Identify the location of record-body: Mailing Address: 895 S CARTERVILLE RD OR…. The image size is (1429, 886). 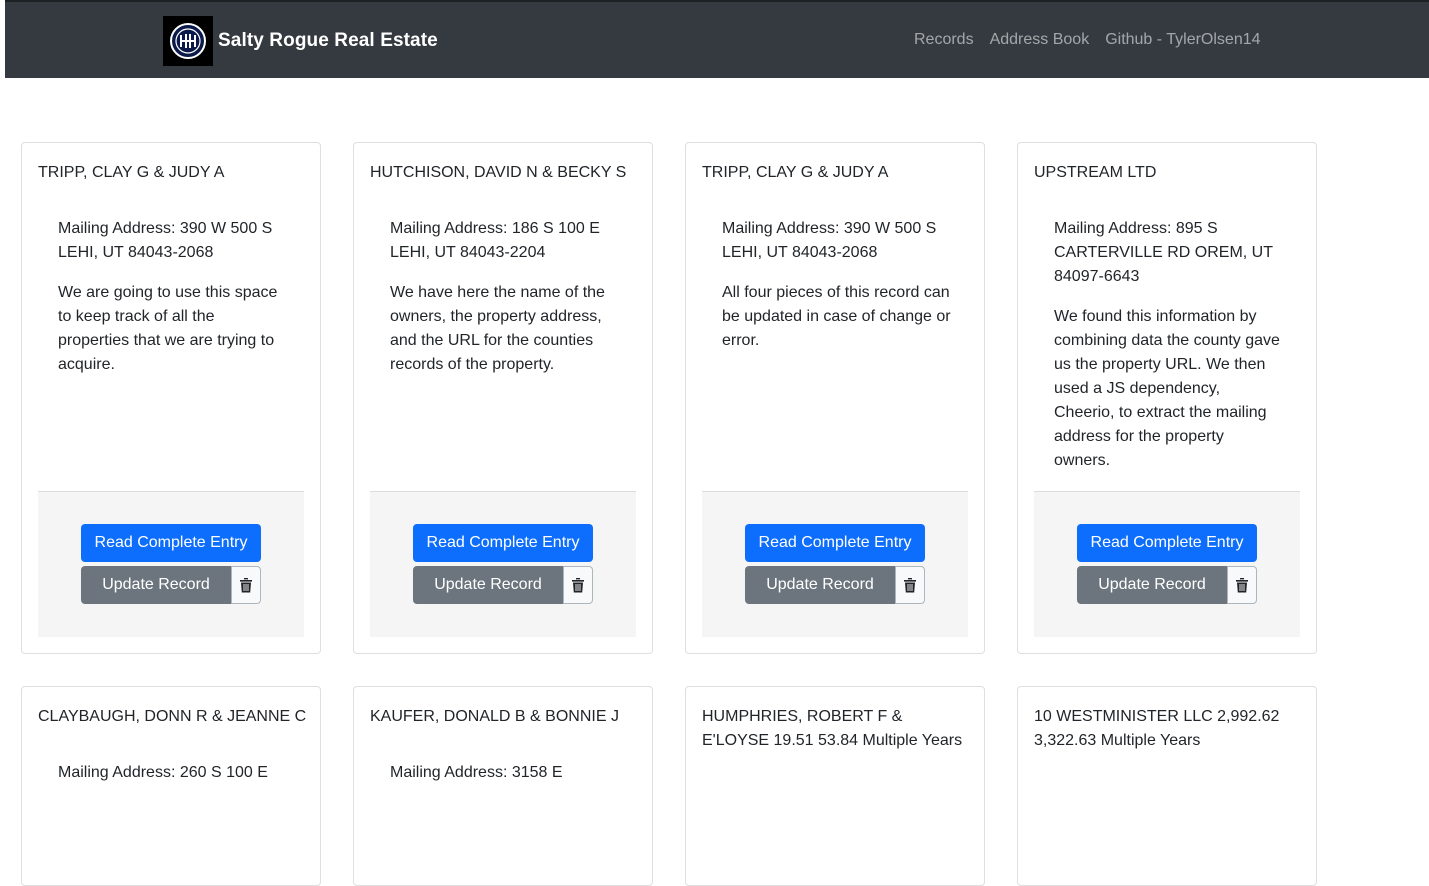
(1169, 353).